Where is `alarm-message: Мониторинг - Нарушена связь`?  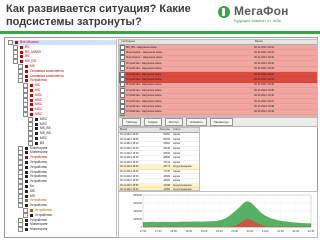 alarm-message: Мониторинг - Нарушена связь is located at coordinates (144, 58).